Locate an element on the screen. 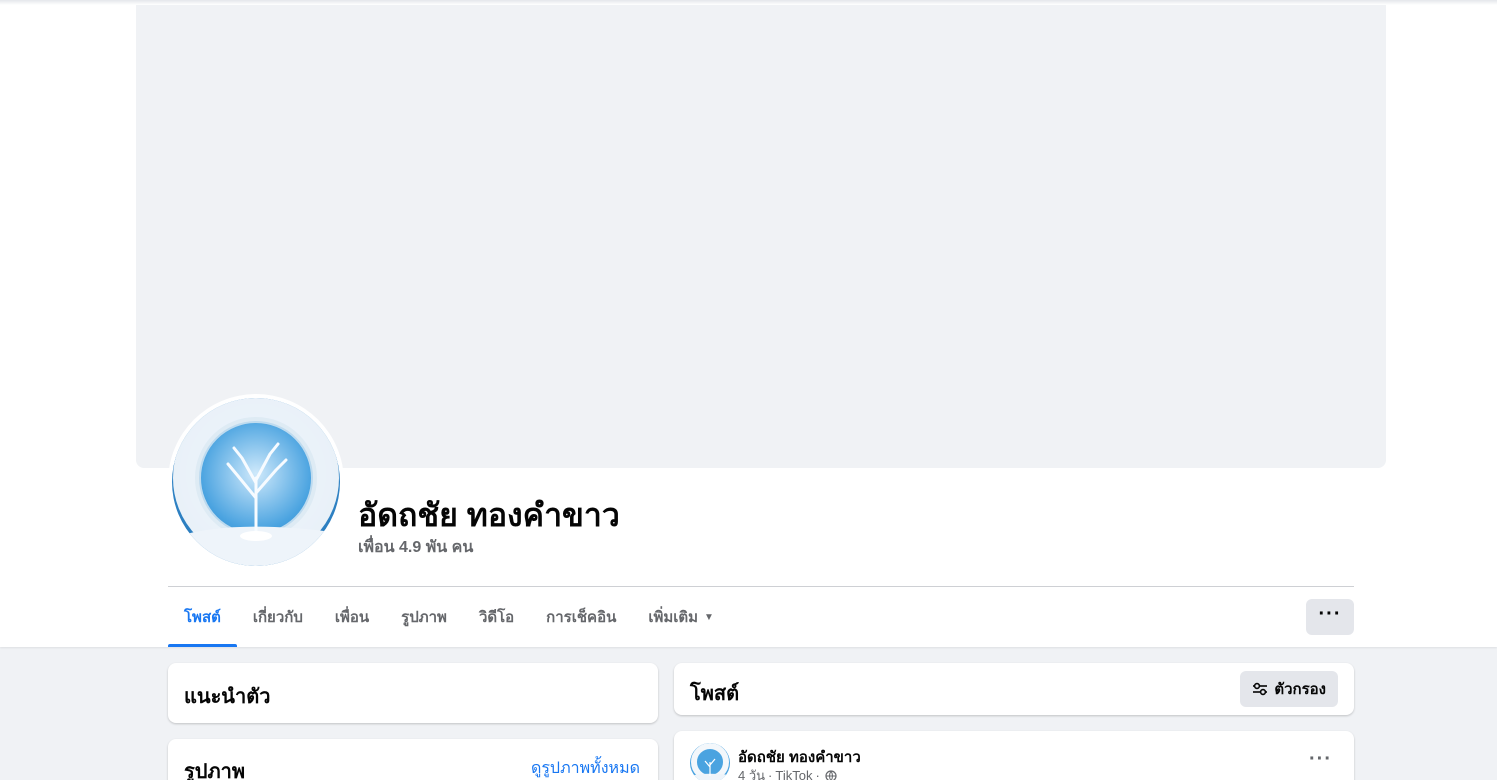  post-source: TikTok is located at coordinates (794, 774).